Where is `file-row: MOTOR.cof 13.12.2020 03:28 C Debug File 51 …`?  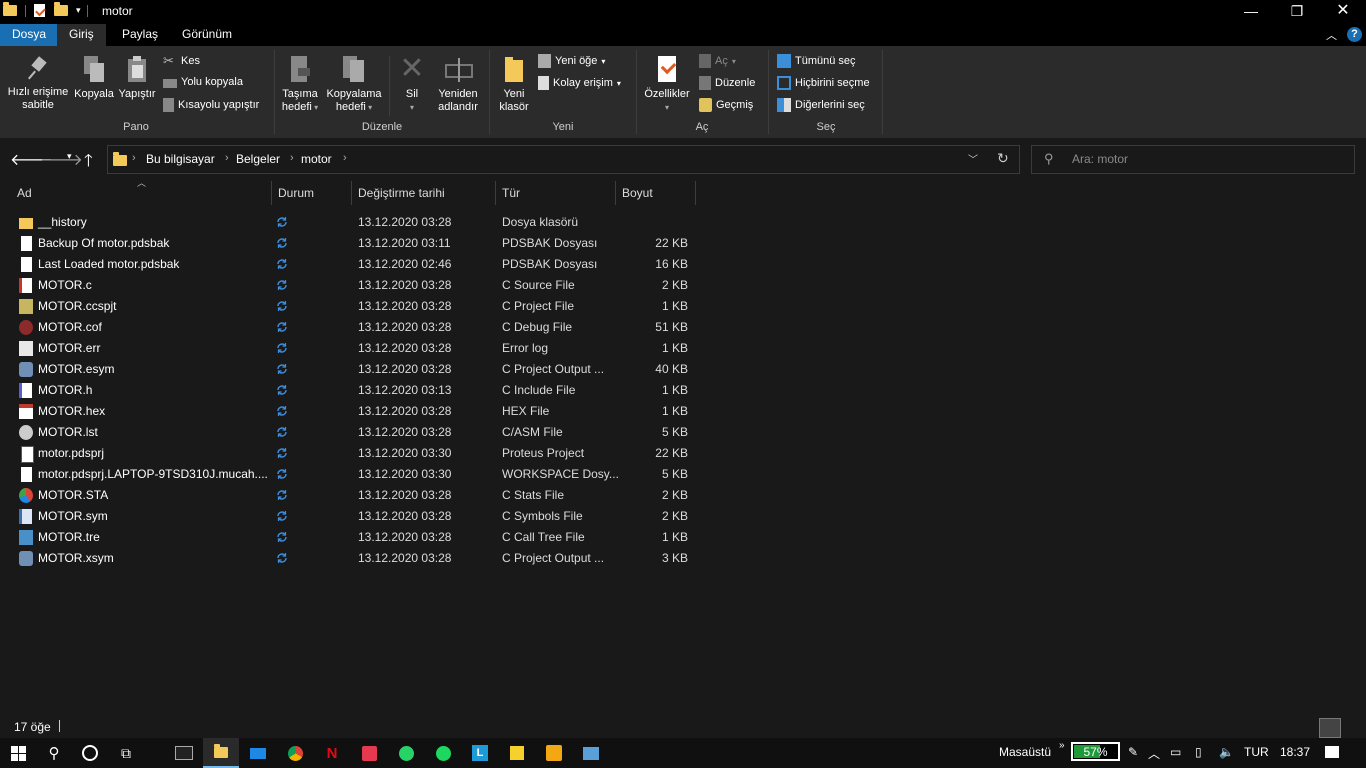 file-row: MOTOR.cof 13.12.2020 03:28 C Debug File 51 … is located at coordinates (350, 327).